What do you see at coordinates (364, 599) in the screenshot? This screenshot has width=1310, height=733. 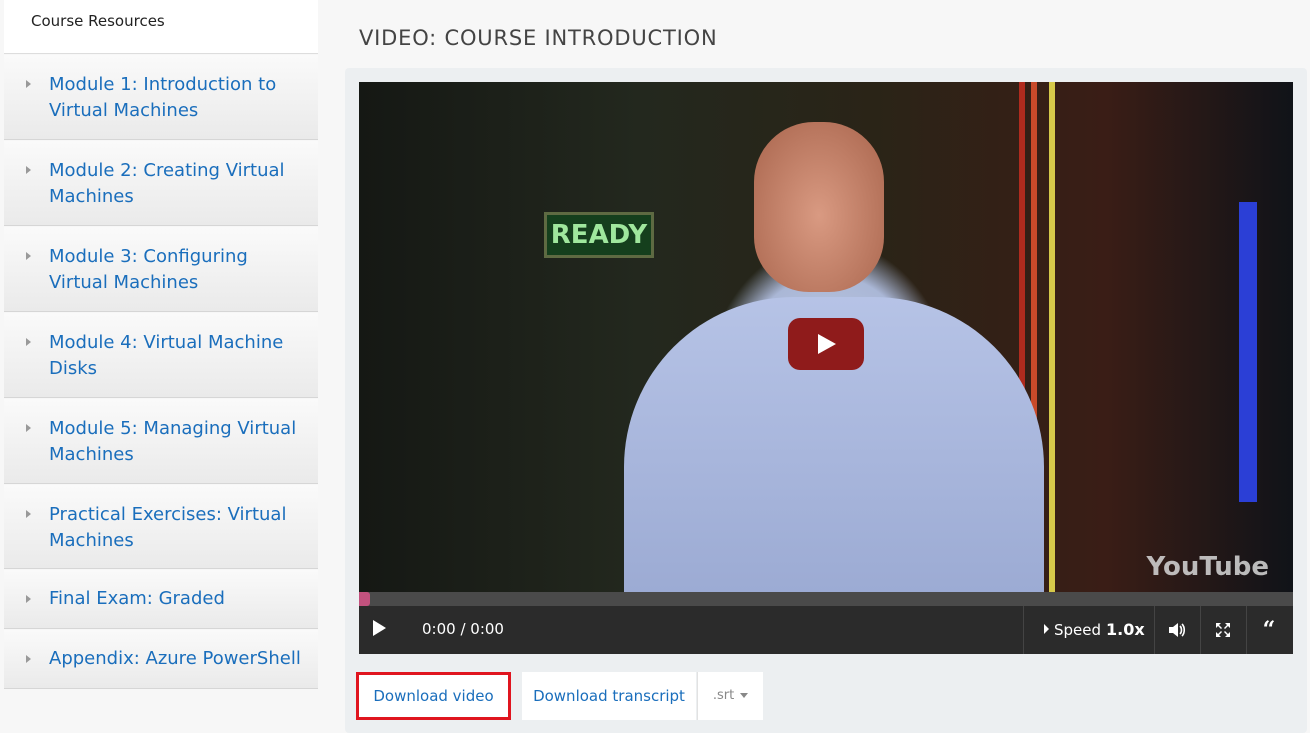 I see `progress-knob` at bounding box center [364, 599].